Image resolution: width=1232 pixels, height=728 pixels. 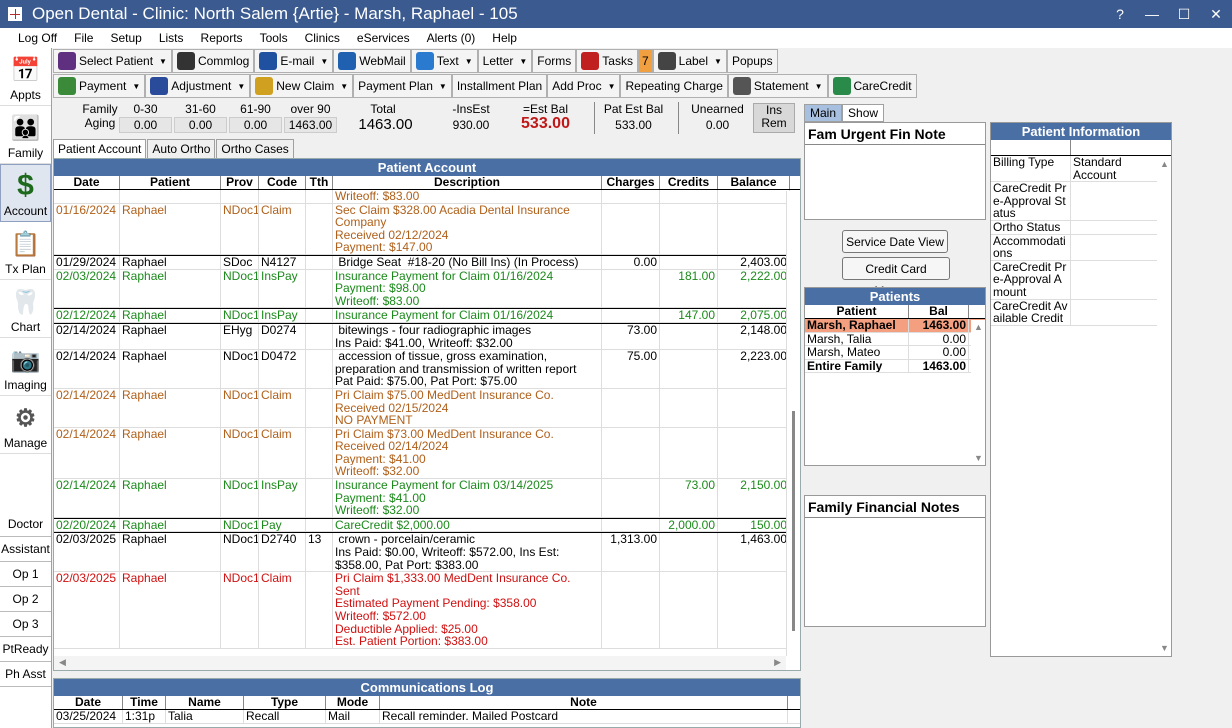 What do you see at coordinates (895, 353) in the screenshot?
I see `patient-row: Marsh, Mateo 0.00` at bounding box center [895, 353].